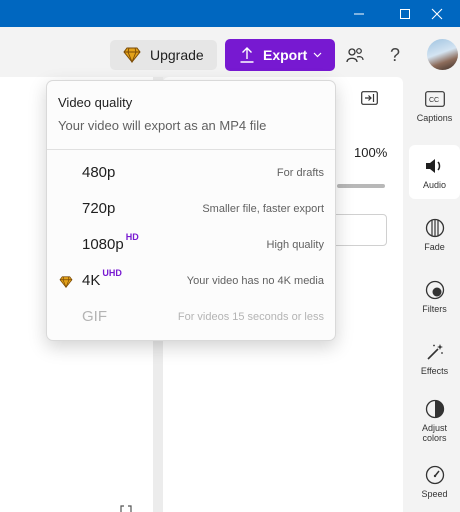 This screenshot has width=460, height=512. I want to click on share-people-icon, so click(355, 55).